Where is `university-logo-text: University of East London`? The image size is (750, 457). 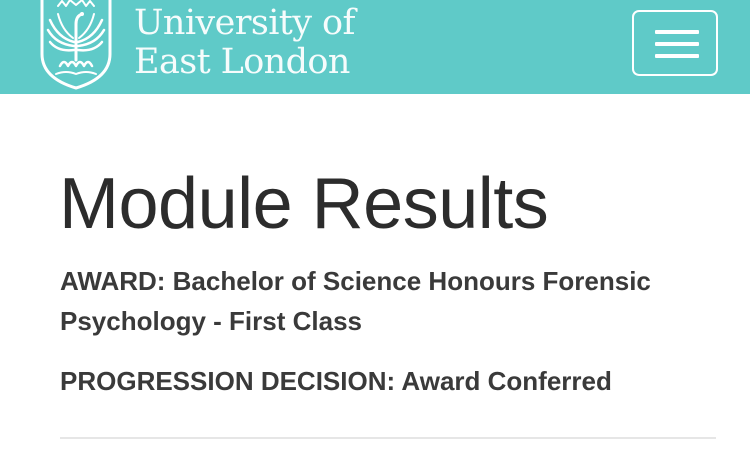
university-logo-text: University of East London is located at coordinates (244, 43).